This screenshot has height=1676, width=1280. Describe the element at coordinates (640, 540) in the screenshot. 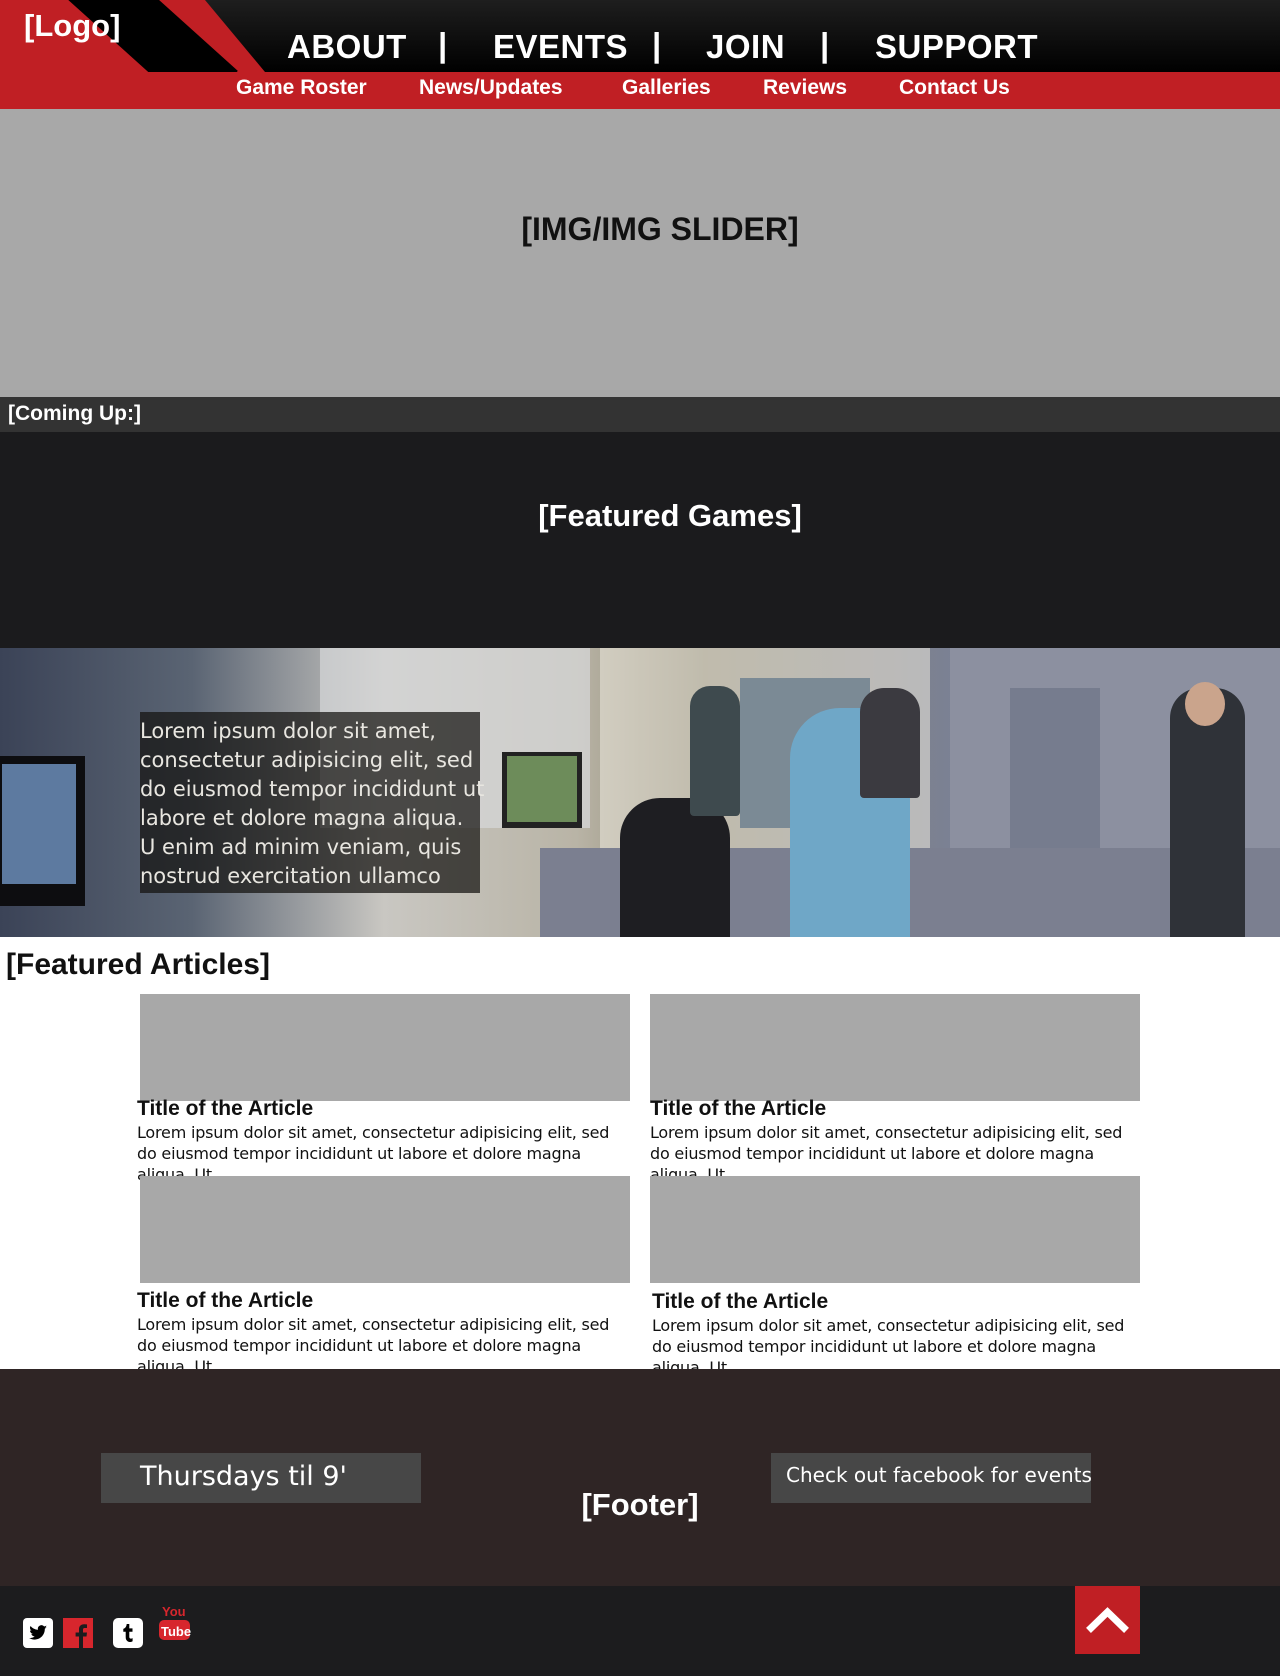

I see `featured-games-section: [Featured Games]` at that location.